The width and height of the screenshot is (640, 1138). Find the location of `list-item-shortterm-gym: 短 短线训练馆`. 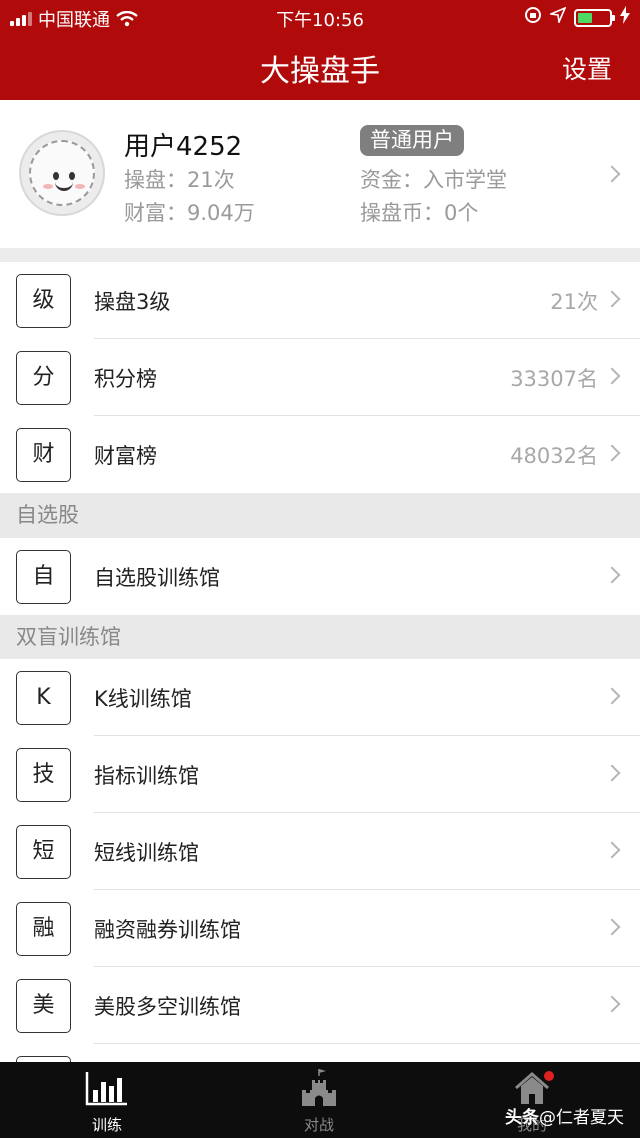

list-item-shortterm-gym: 短 短线训练馆 is located at coordinates (320, 851).